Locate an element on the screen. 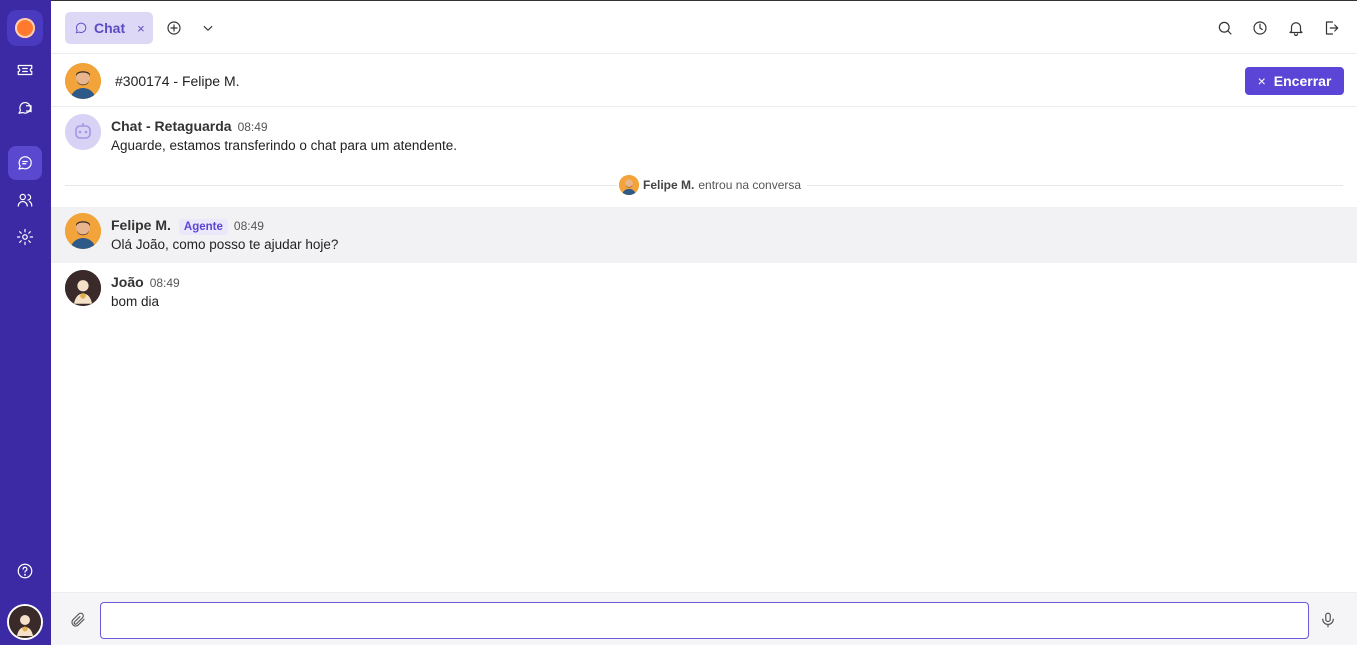 The image size is (1357, 645). agent-badge: Agente is located at coordinates (203, 227).